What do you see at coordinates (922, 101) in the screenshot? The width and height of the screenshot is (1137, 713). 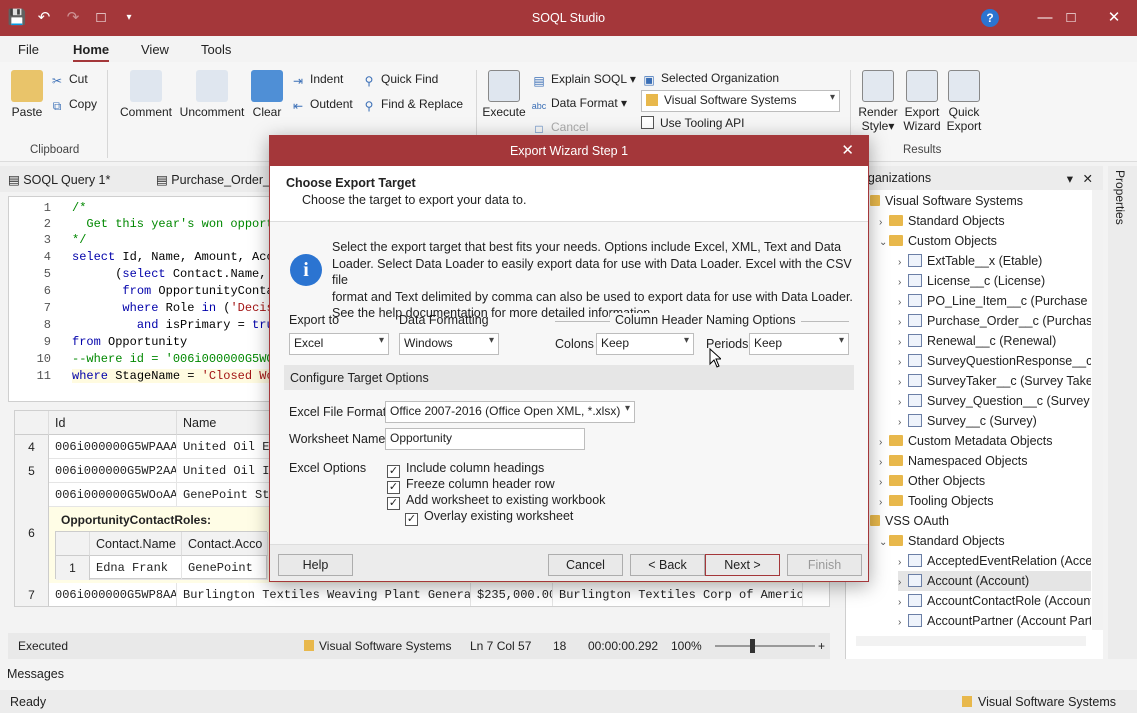 I see `export-wizard-button: Export Wizard` at bounding box center [922, 101].